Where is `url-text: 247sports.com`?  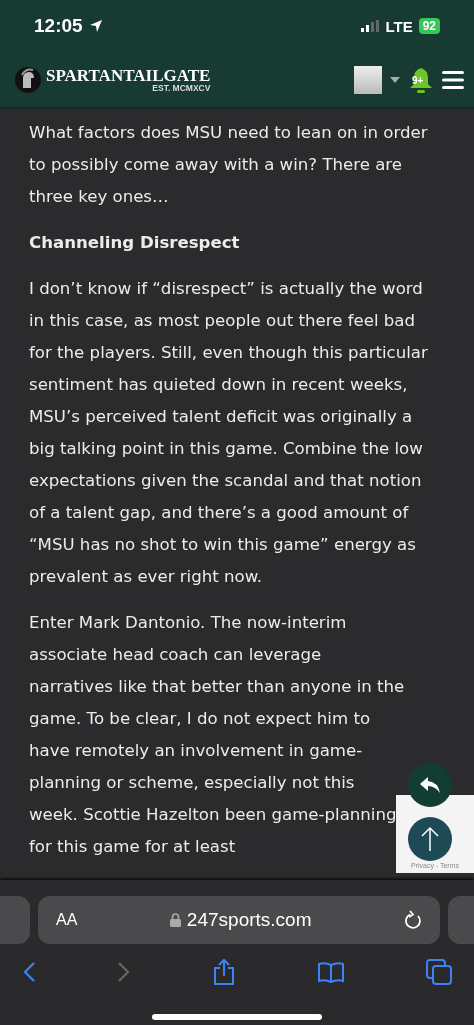 url-text: 247sports.com is located at coordinates (249, 920).